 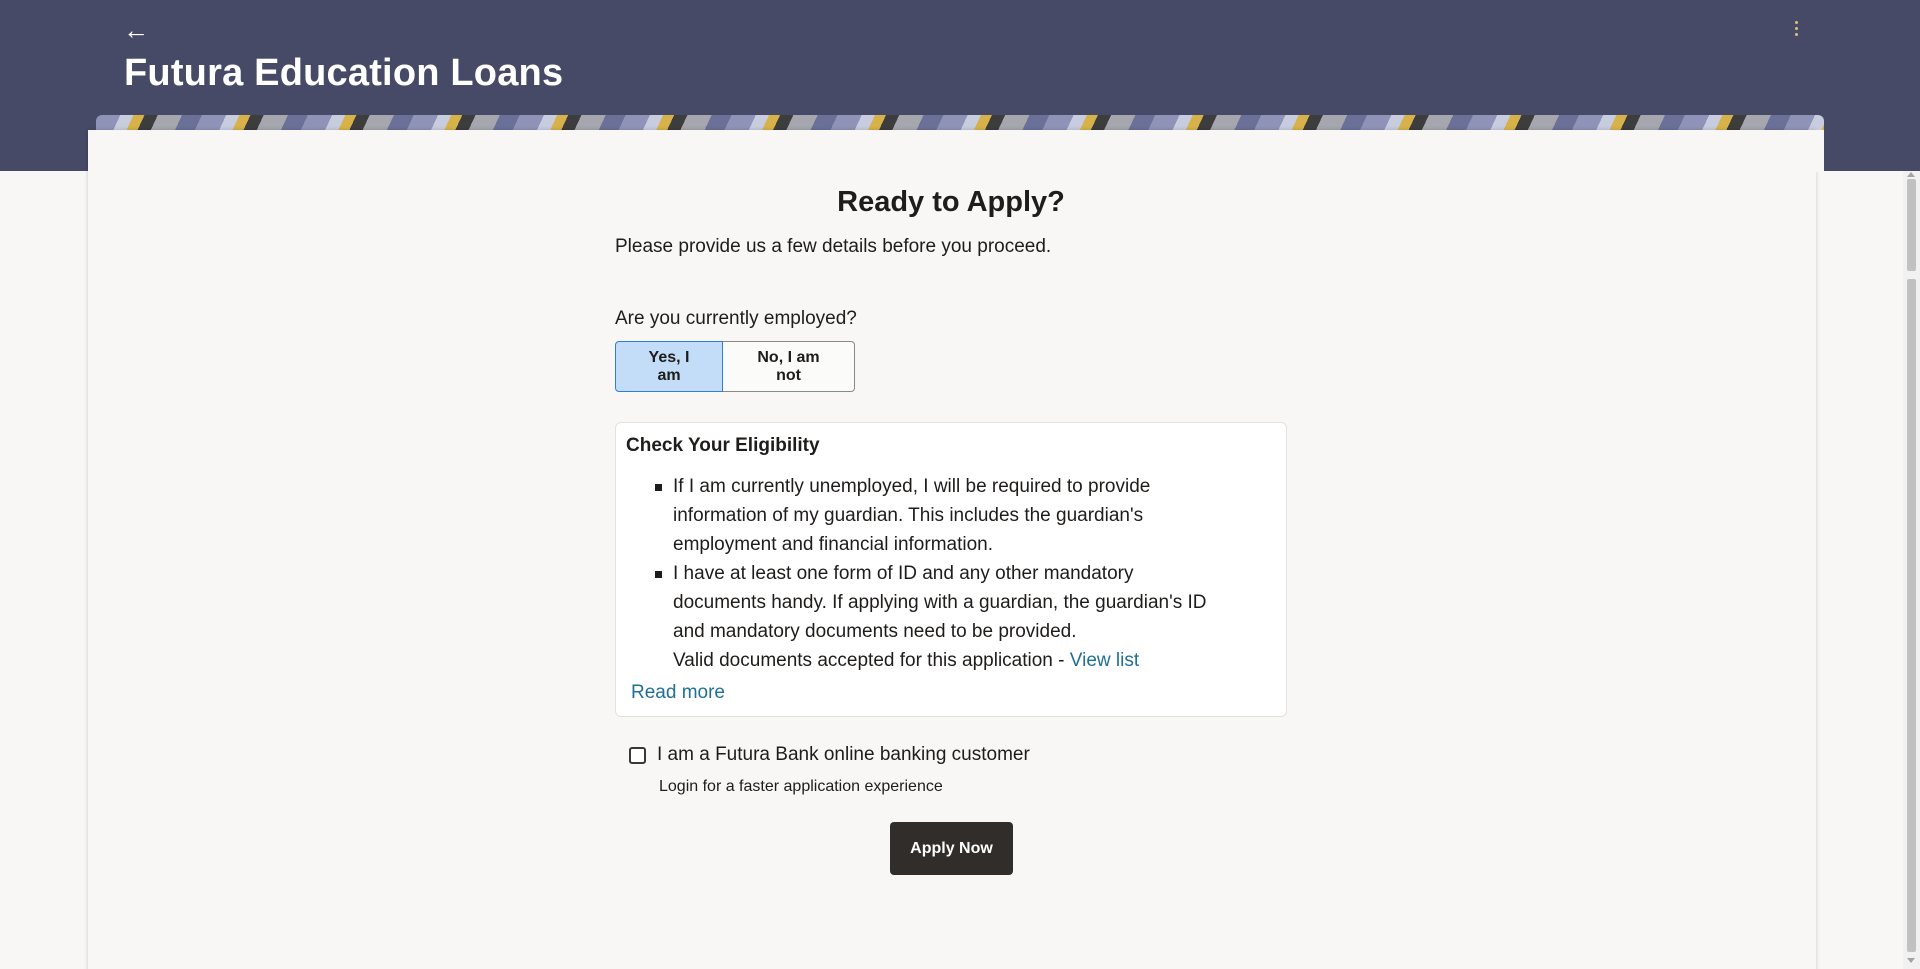 What do you see at coordinates (723, 445) in the screenshot?
I see `eligibility-title: Check Your Eligibility` at bounding box center [723, 445].